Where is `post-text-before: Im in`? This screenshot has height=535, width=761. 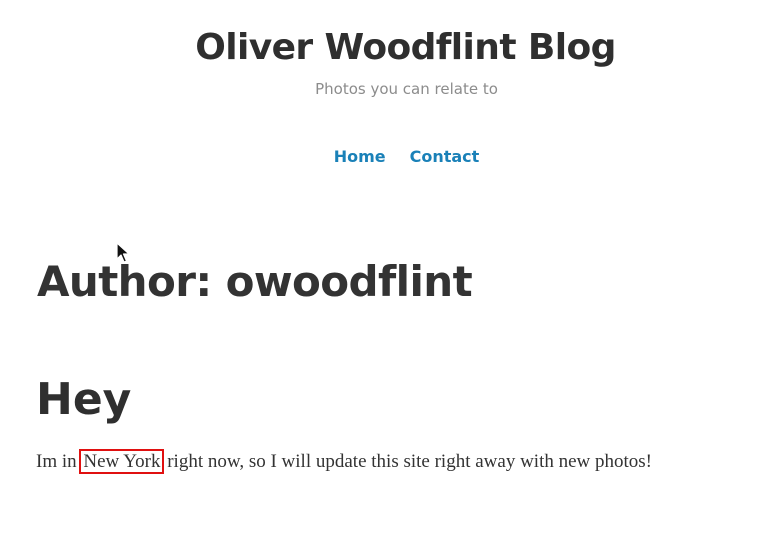
post-text-before: Im in is located at coordinates (59, 461).